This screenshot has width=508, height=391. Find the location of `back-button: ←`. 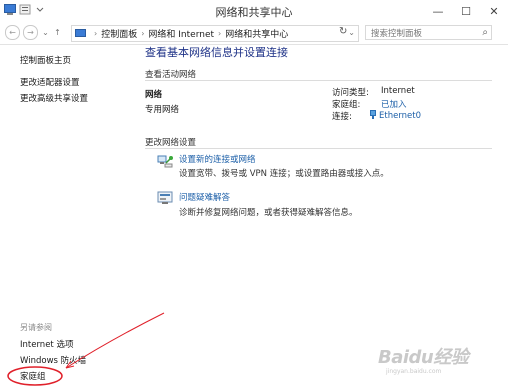

back-button: ← is located at coordinates (12, 32).